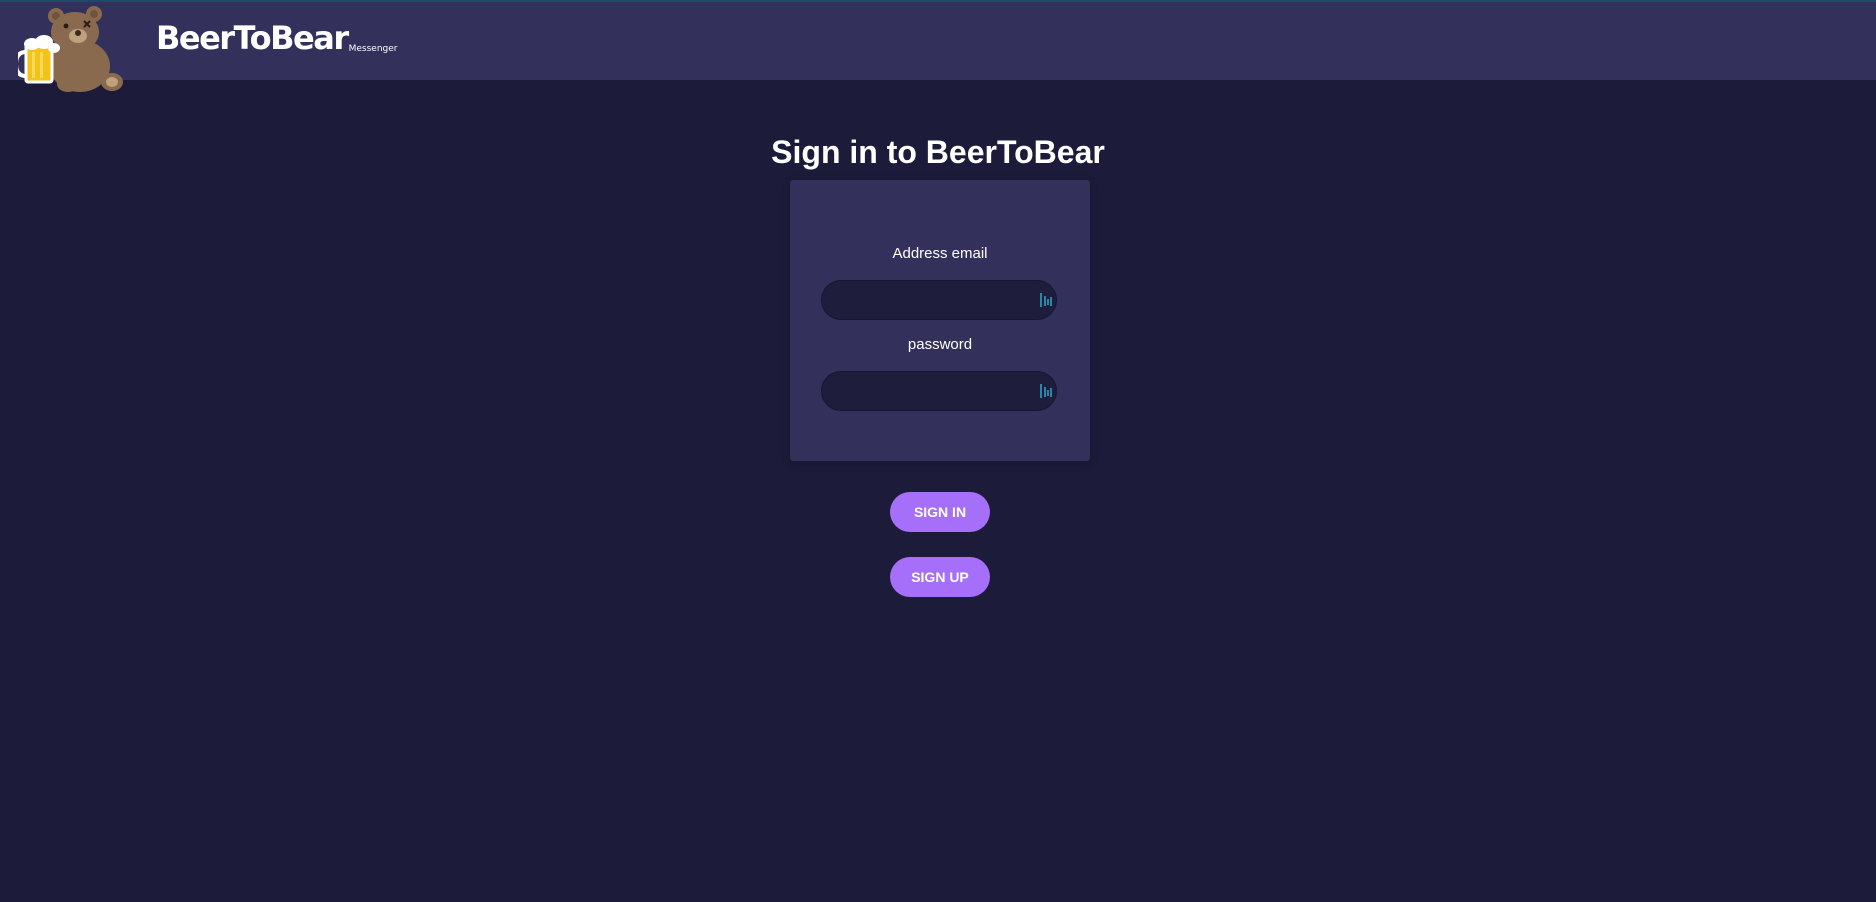 This screenshot has height=902, width=1876. I want to click on email-field, so click(938, 300).